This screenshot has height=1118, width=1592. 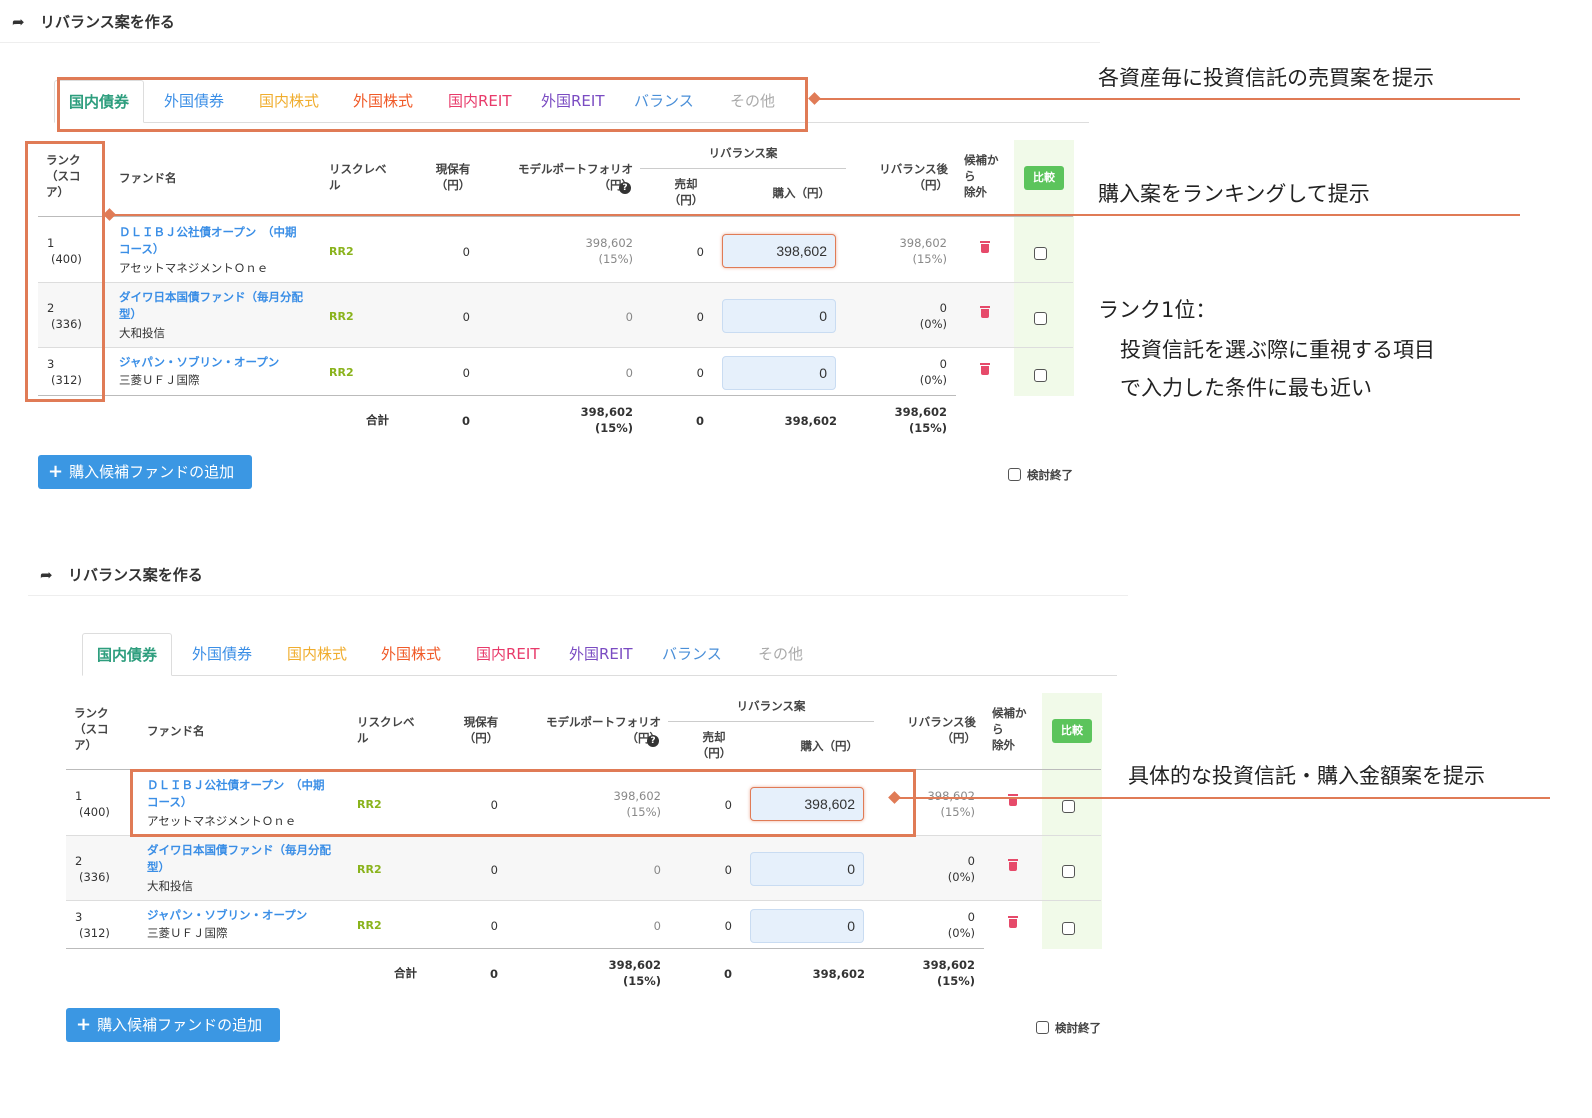 What do you see at coordinates (224, 241) in the screenshot?
I see `fund-name-link: ＤＬＩＢＪ公社債オープン （中期 コース）` at bounding box center [224, 241].